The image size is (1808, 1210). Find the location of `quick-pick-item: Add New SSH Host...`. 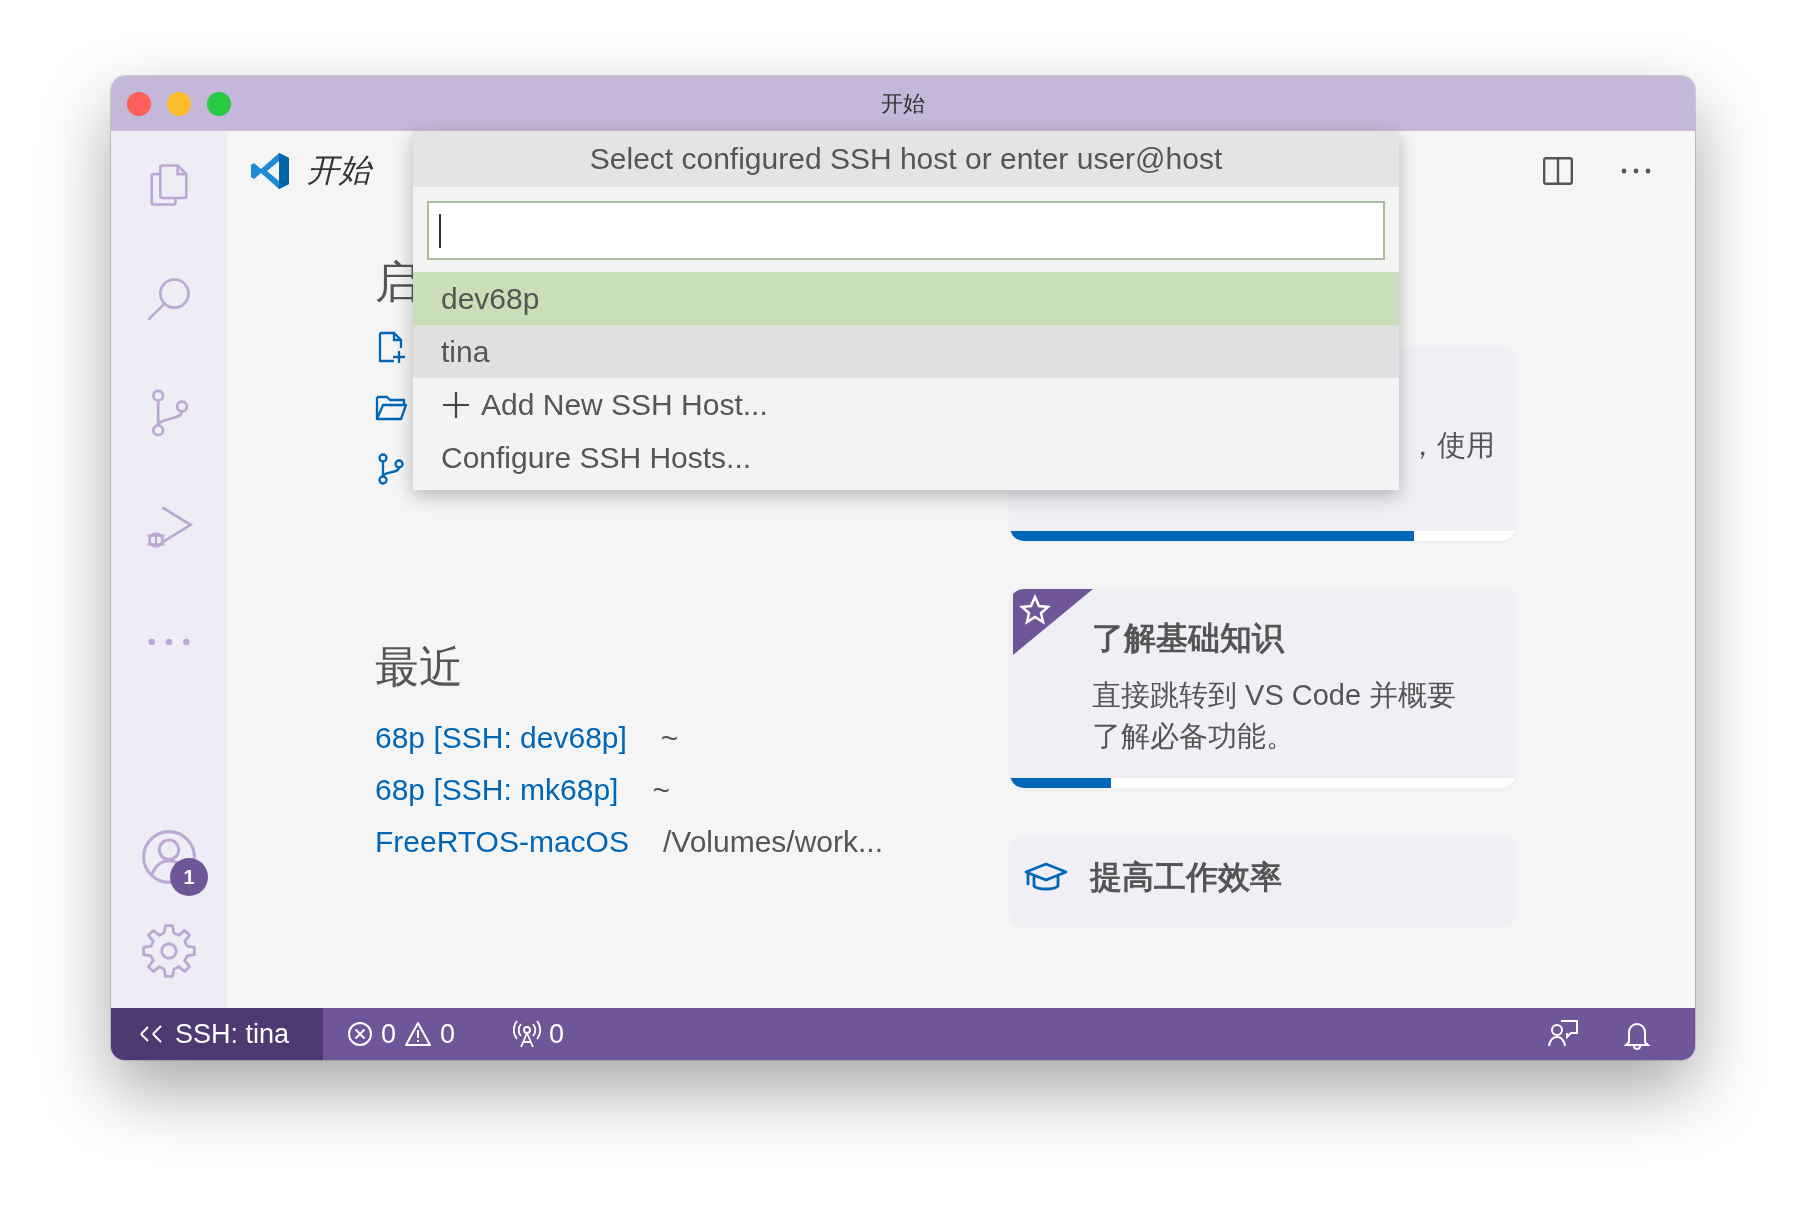

quick-pick-item: Add New SSH Host... is located at coordinates (906, 404).